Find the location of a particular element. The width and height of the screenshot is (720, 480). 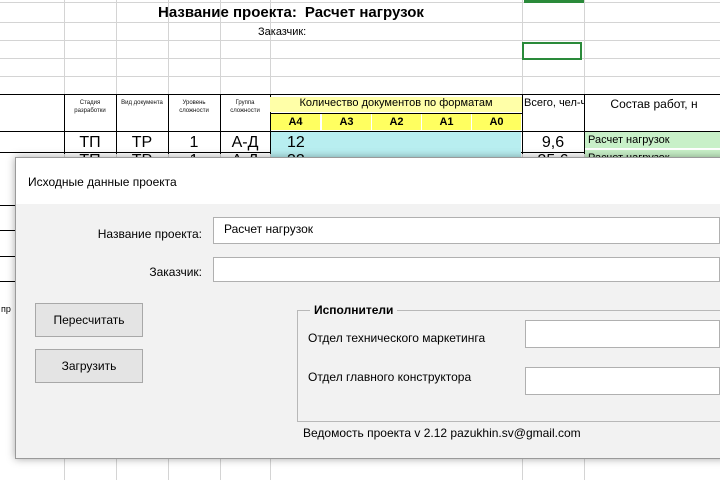

project-name-label: Название проекта: is located at coordinates (149, 234).